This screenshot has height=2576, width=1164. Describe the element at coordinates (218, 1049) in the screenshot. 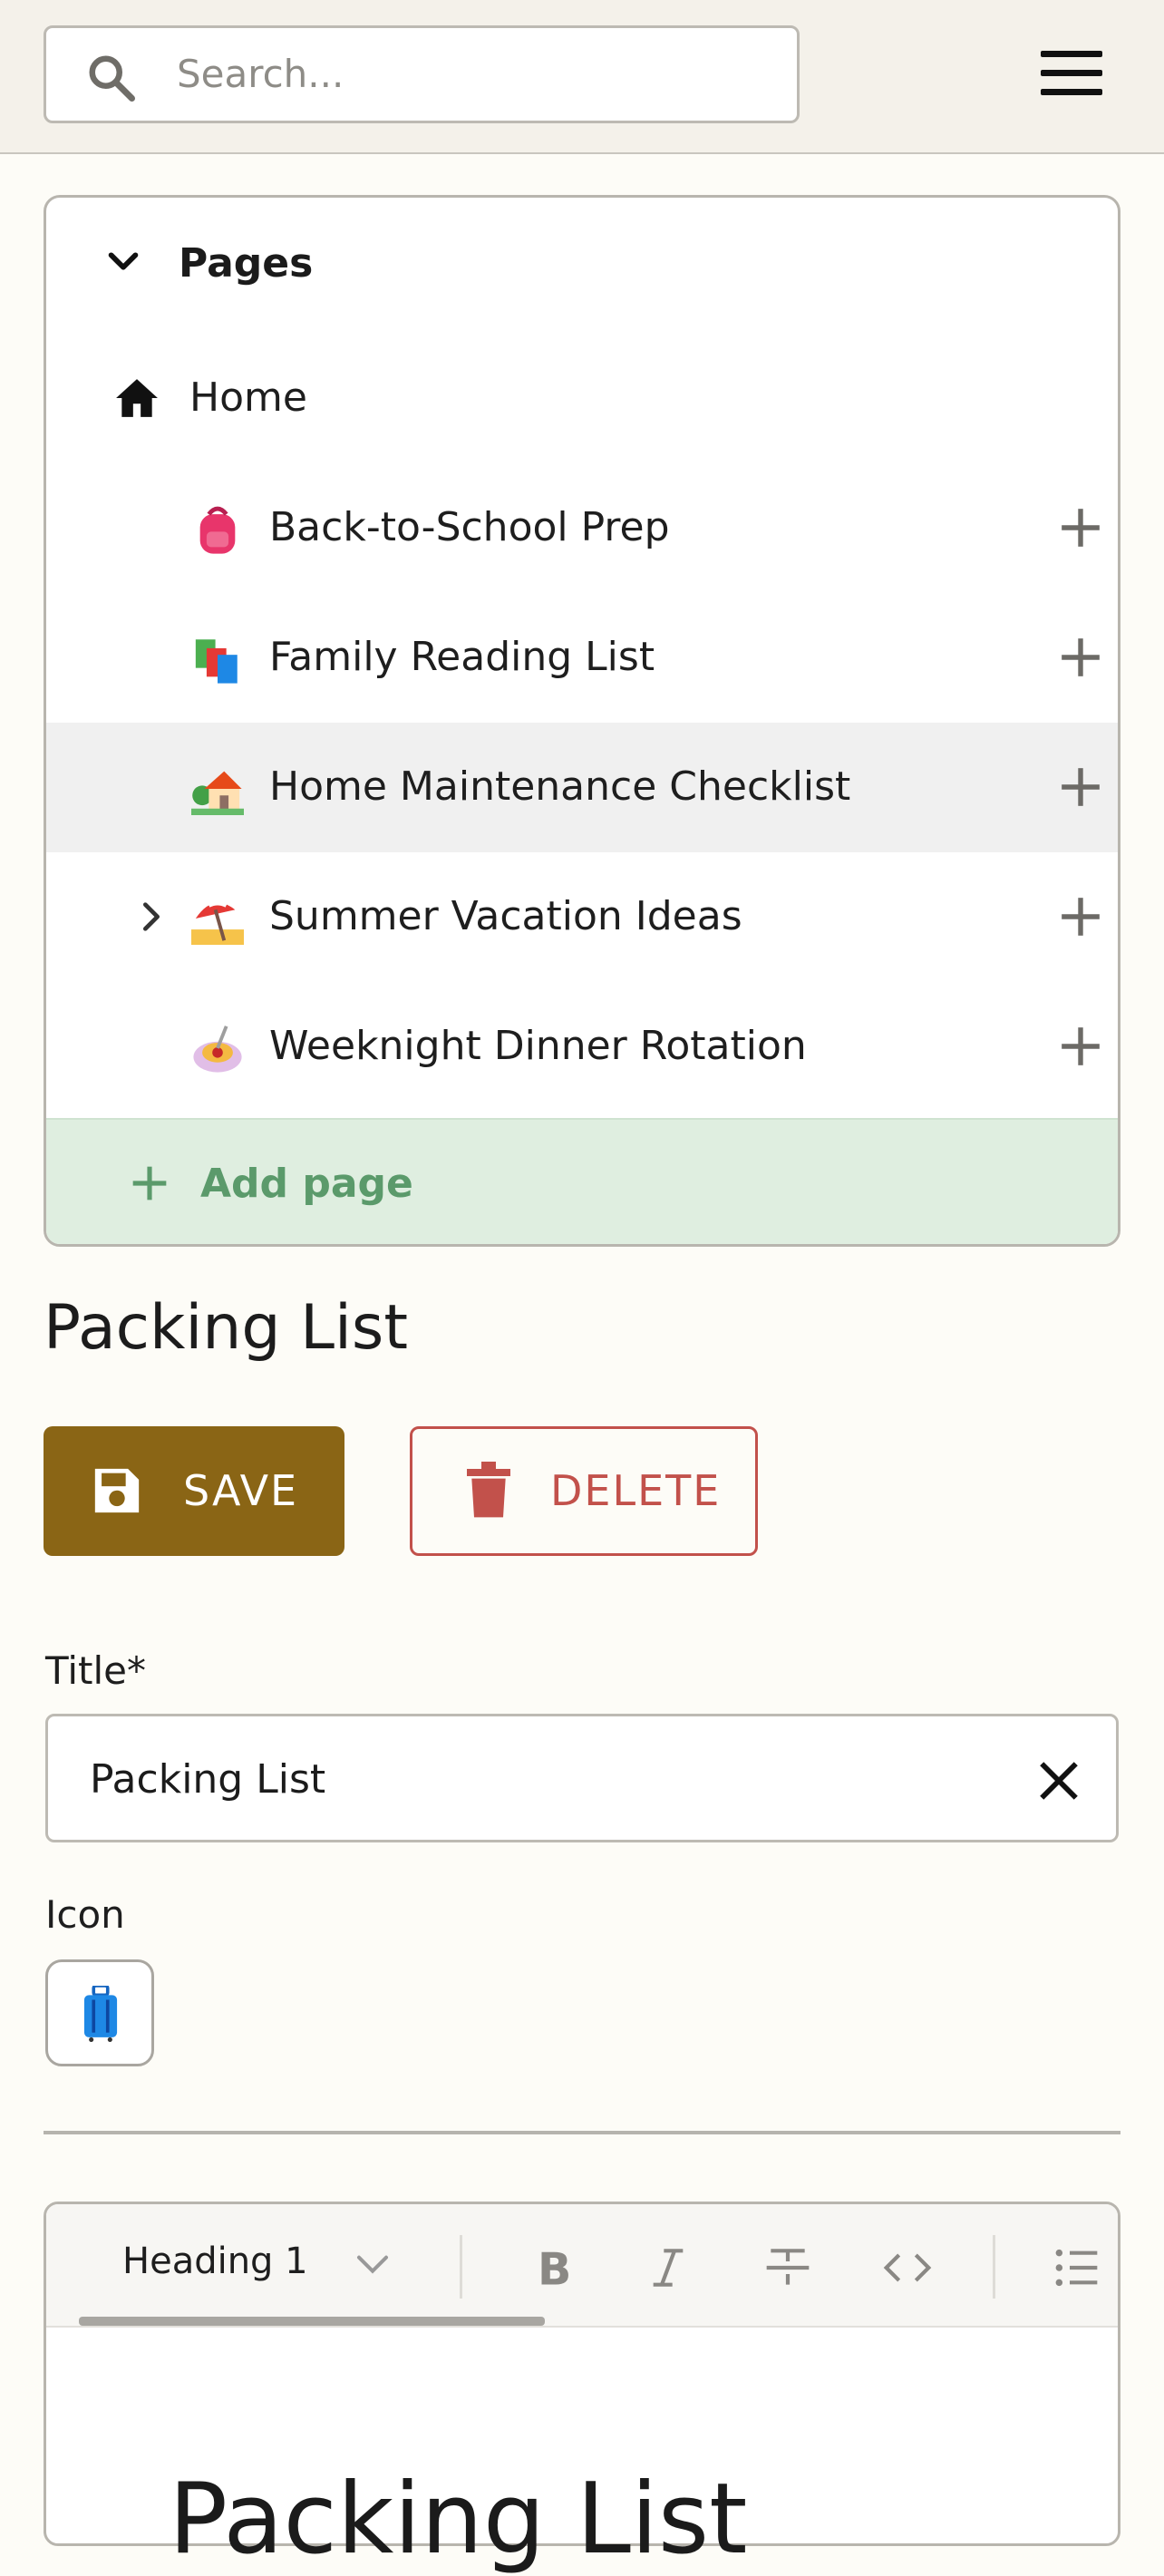

I see `spaghetti-icon` at that location.